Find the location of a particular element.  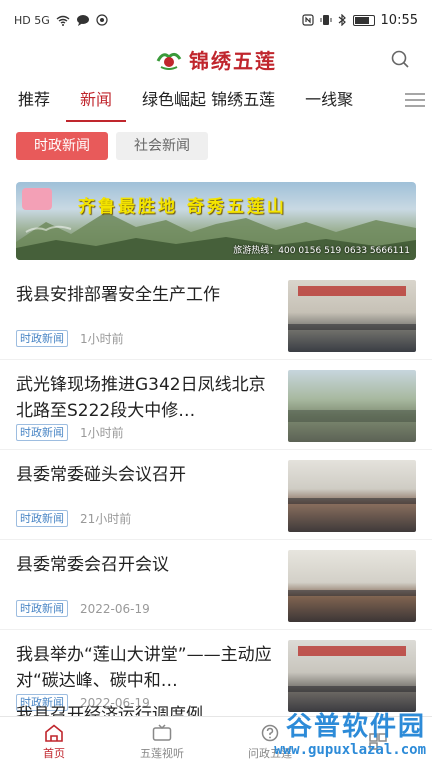

app-header: 锦绣五莲 is located at coordinates (216, 59).